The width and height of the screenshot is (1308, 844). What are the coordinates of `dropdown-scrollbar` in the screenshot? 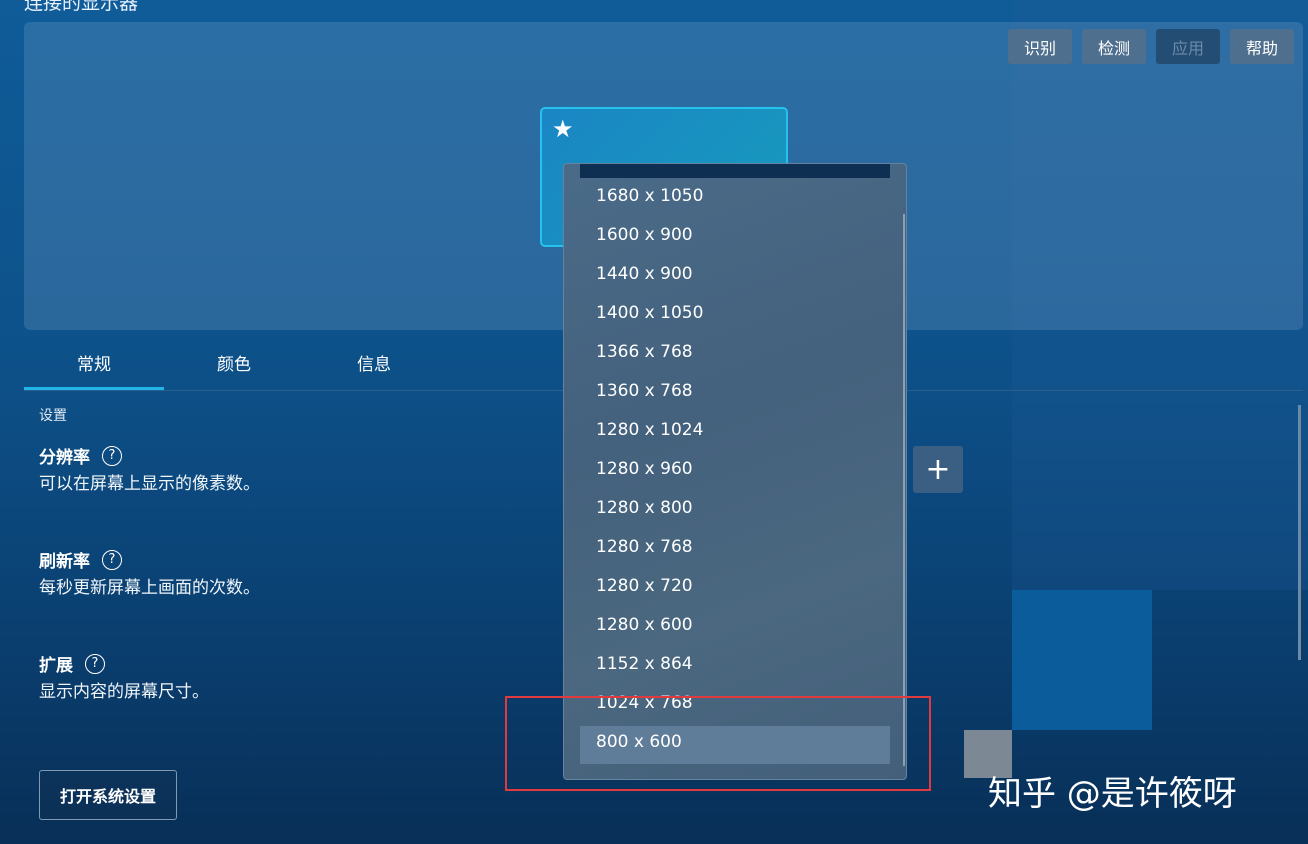 It's located at (904, 490).